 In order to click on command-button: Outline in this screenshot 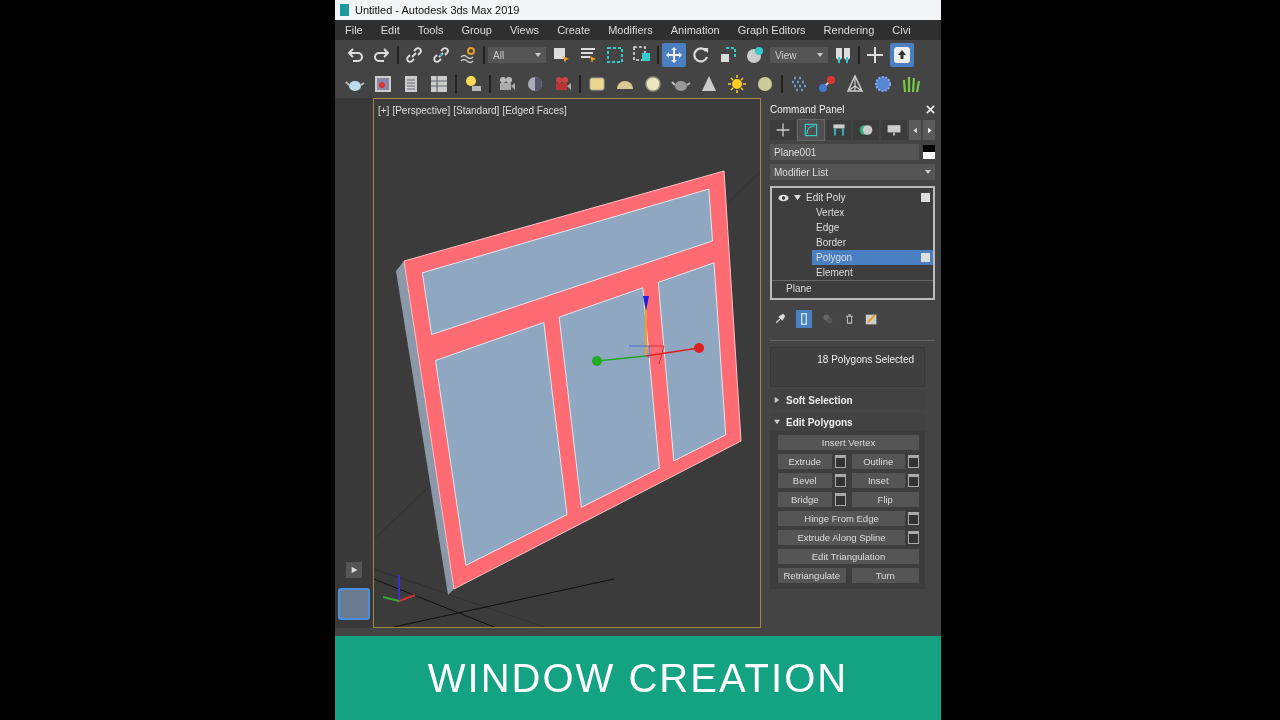, I will do `click(878, 461)`.